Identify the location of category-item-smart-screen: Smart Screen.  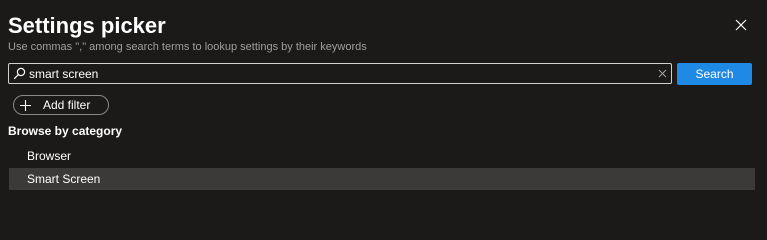
(382, 179).